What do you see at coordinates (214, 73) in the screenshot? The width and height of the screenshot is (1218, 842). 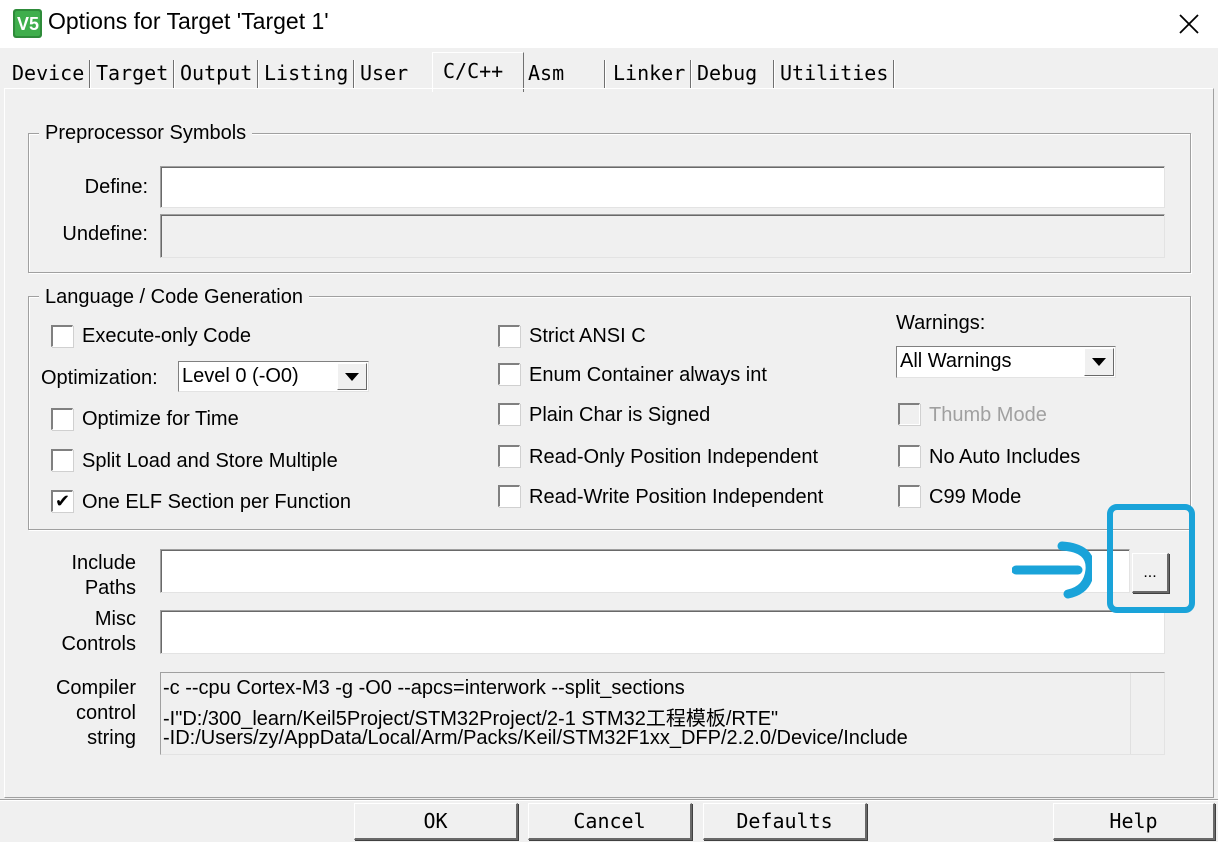 I see `tab-output: Output` at bounding box center [214, 73].